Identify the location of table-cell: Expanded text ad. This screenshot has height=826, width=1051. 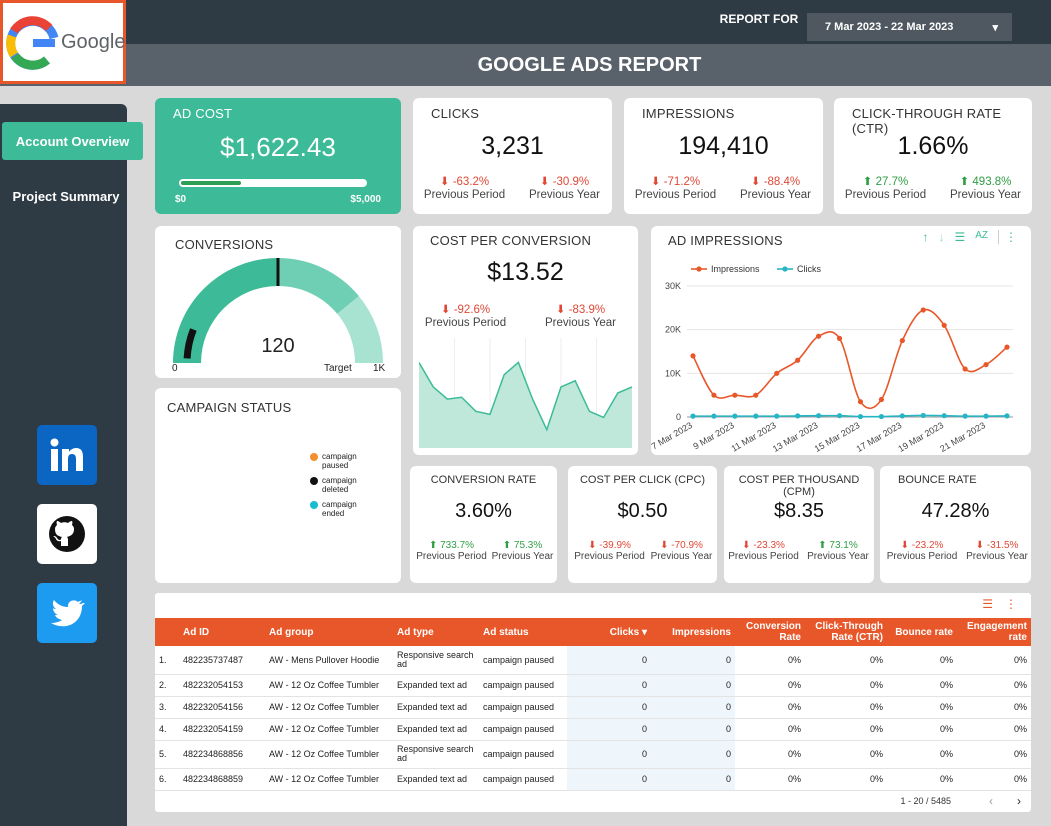
(436, 685).